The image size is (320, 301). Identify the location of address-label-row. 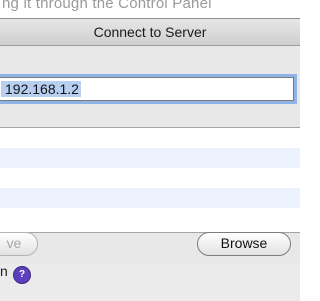
(150, 64).